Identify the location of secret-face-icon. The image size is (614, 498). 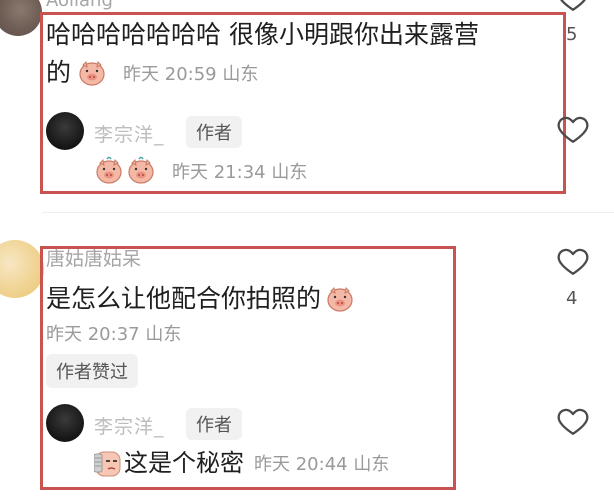
(107, 463).